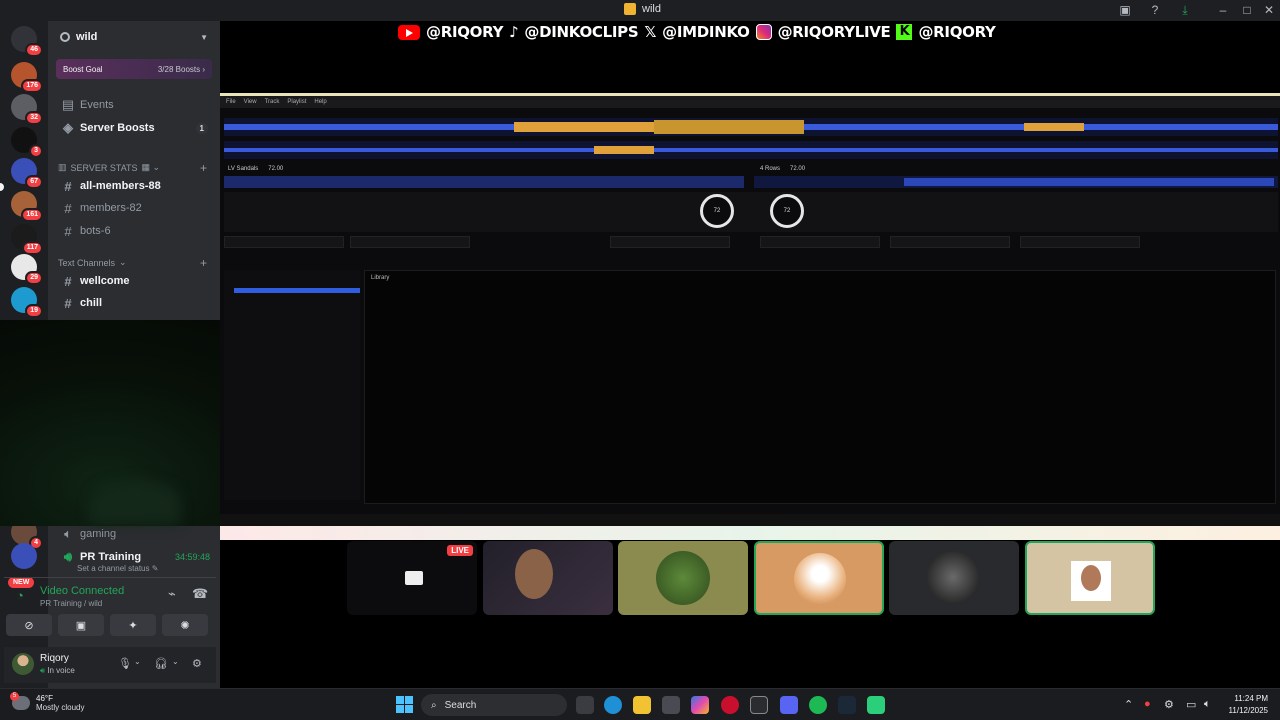 The image size is (1280, 720). I want to click on signal-icon: ◔, so click(20, 595).